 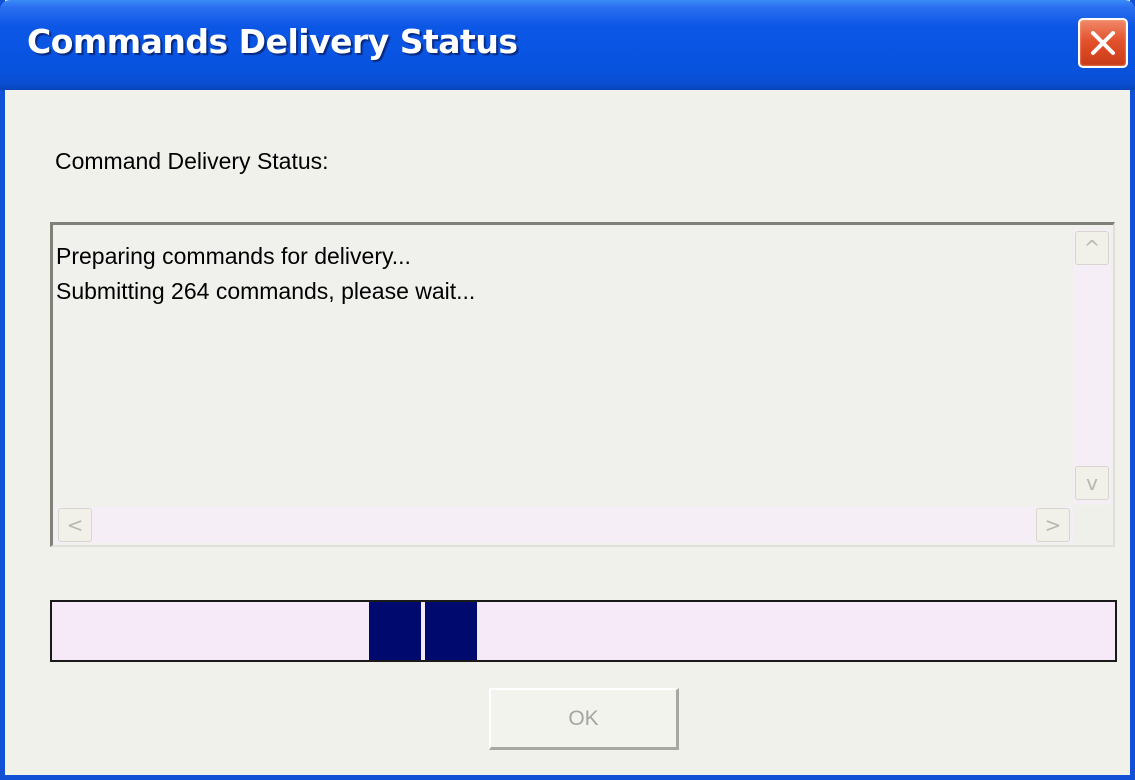 What do you see at coordinates (272, 41) in the screenshot?
I see `window-title: Commands Delivery Status` at bounding box center [272, 41].